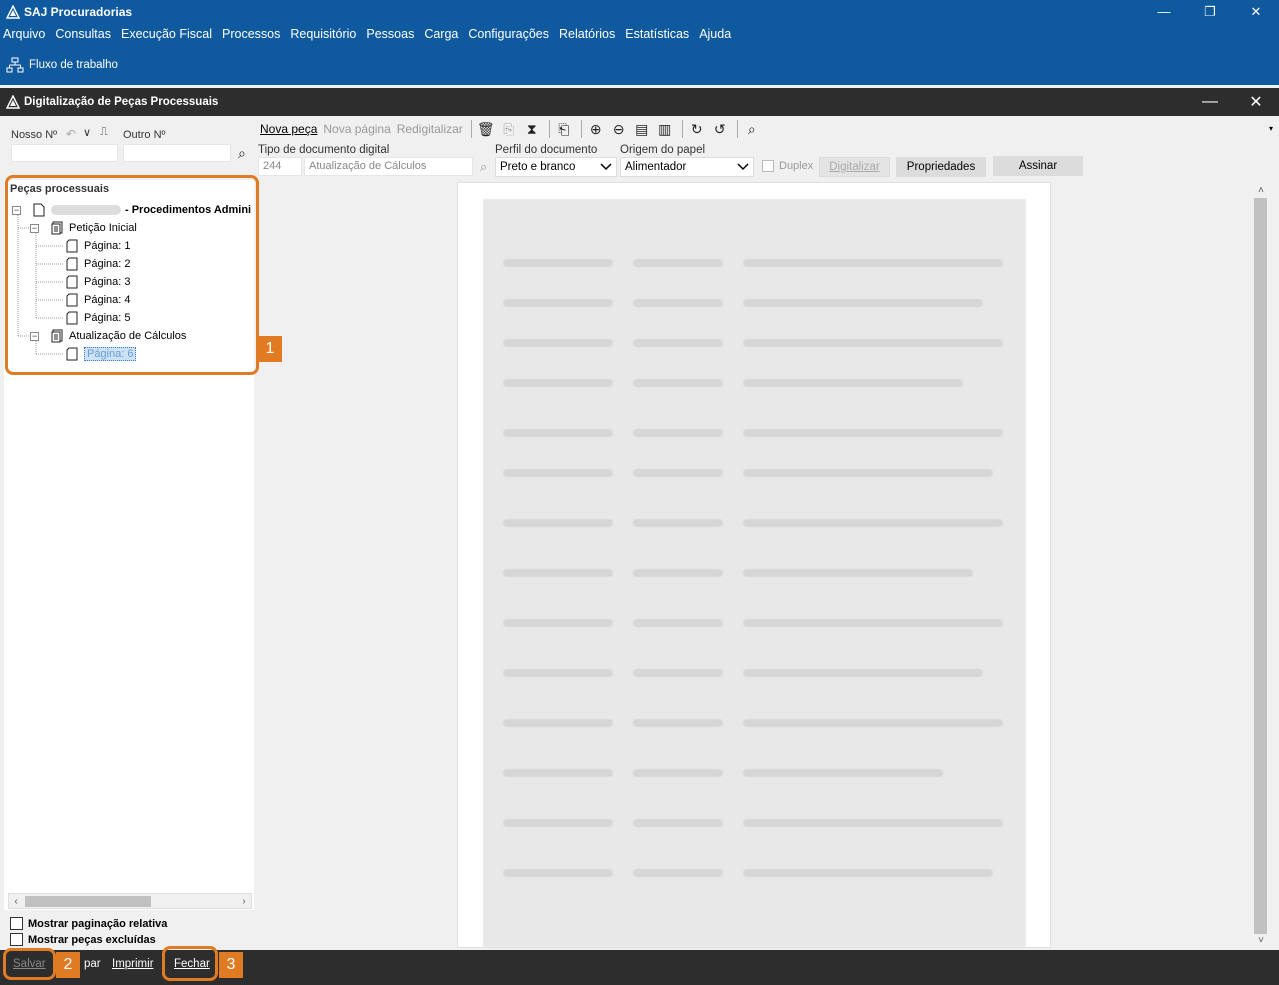 This screenshot has height=985, width=1279. What do you see at coordinates (657, 34) in the screenshot?
I see `menu-estatisticas: Estatísticas` at bounding box center [657, 34].